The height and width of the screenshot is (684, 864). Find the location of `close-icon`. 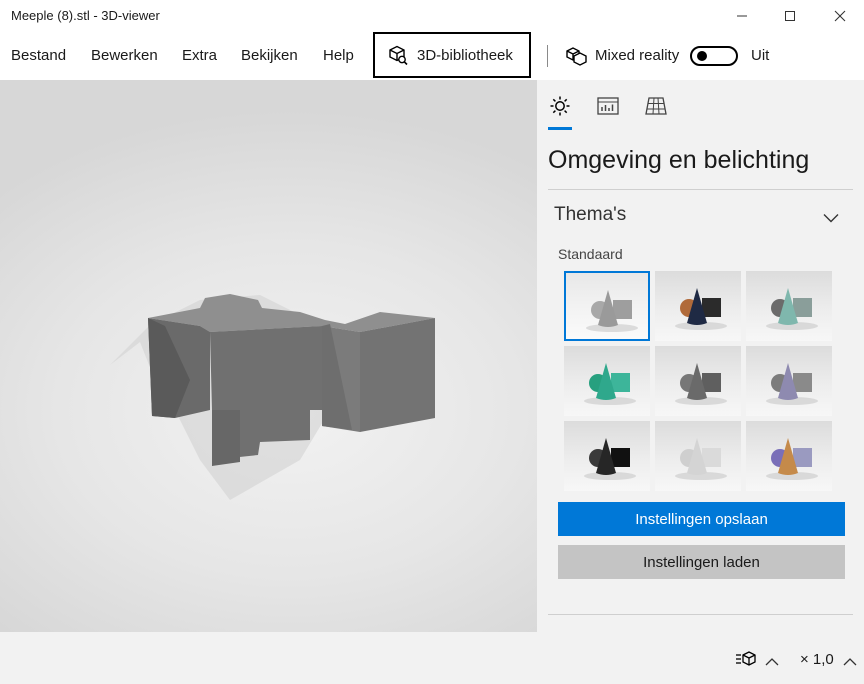

close-icon is located at coordinates (840, 16).